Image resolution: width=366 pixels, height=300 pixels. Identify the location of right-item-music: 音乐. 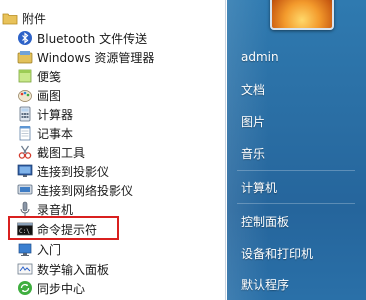
(253, 153).